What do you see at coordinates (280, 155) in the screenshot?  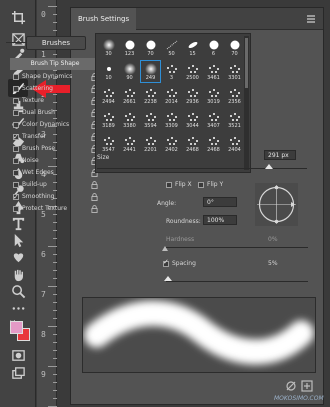 I see `size-input: 291 px` at bounding box center [280, 155].